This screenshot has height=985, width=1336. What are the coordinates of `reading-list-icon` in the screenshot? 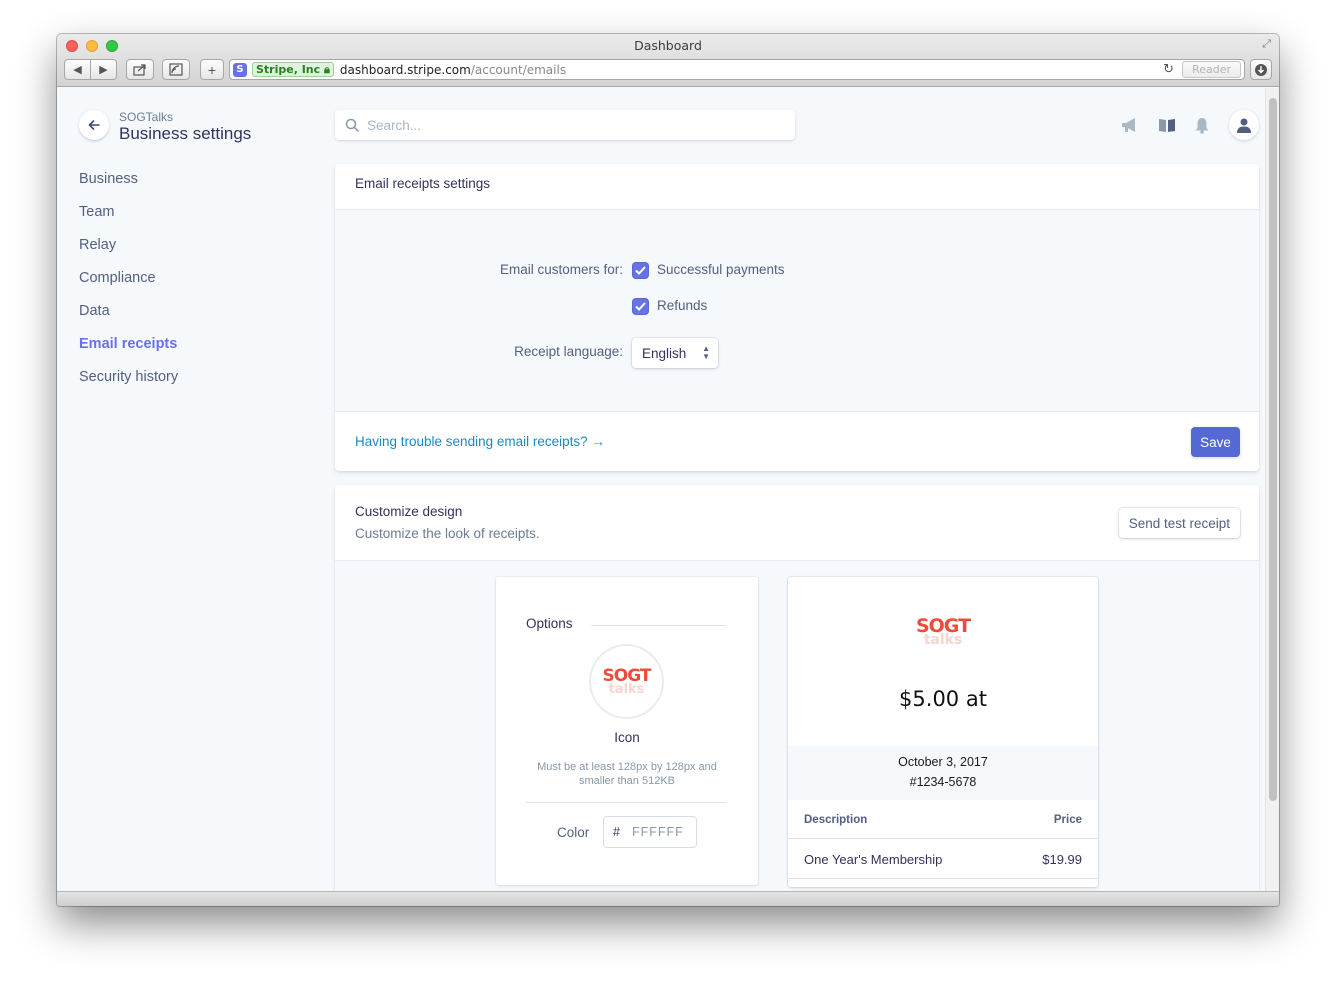 It's located at (176, 69).